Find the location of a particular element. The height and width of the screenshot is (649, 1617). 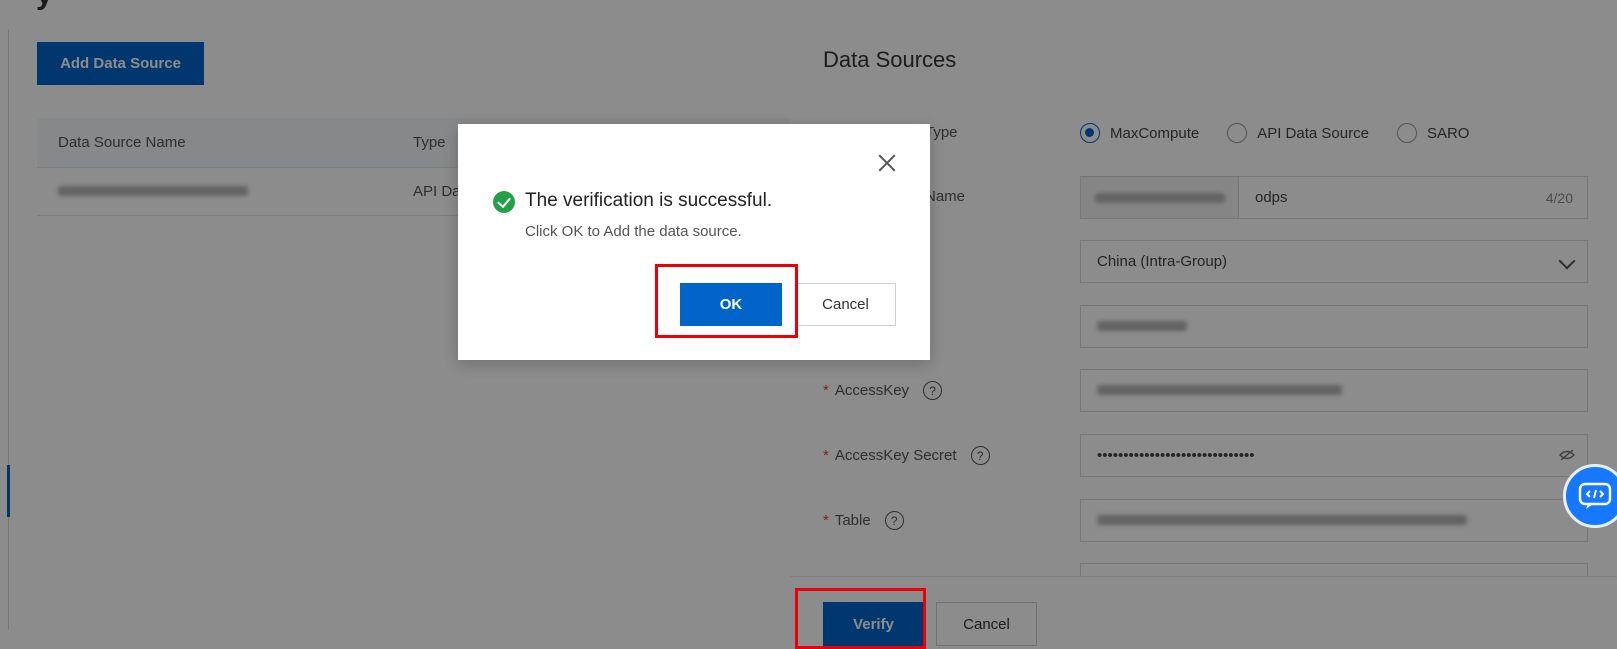

verify-highlight-box is located at coordinates (860, 618).